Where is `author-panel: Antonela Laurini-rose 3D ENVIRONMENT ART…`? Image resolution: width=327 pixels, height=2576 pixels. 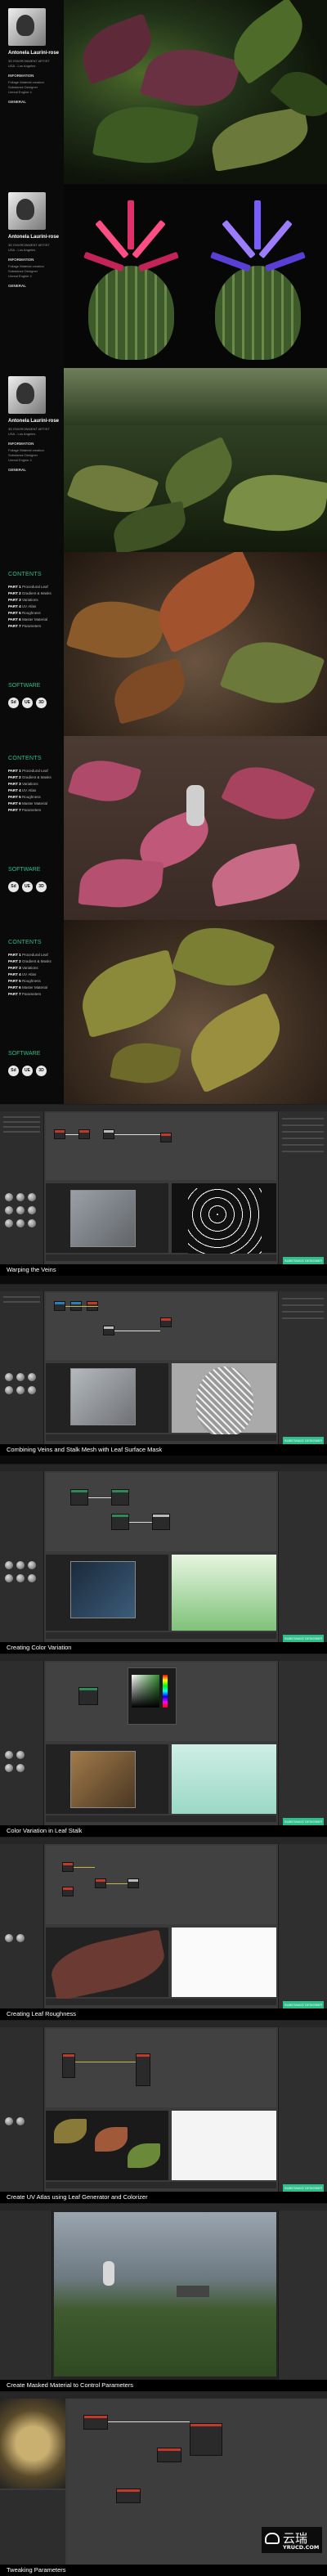
author-panel: Antonela Laurini-rose 3D ENVIRONMENT ART… is located at coordinates (32, 276).